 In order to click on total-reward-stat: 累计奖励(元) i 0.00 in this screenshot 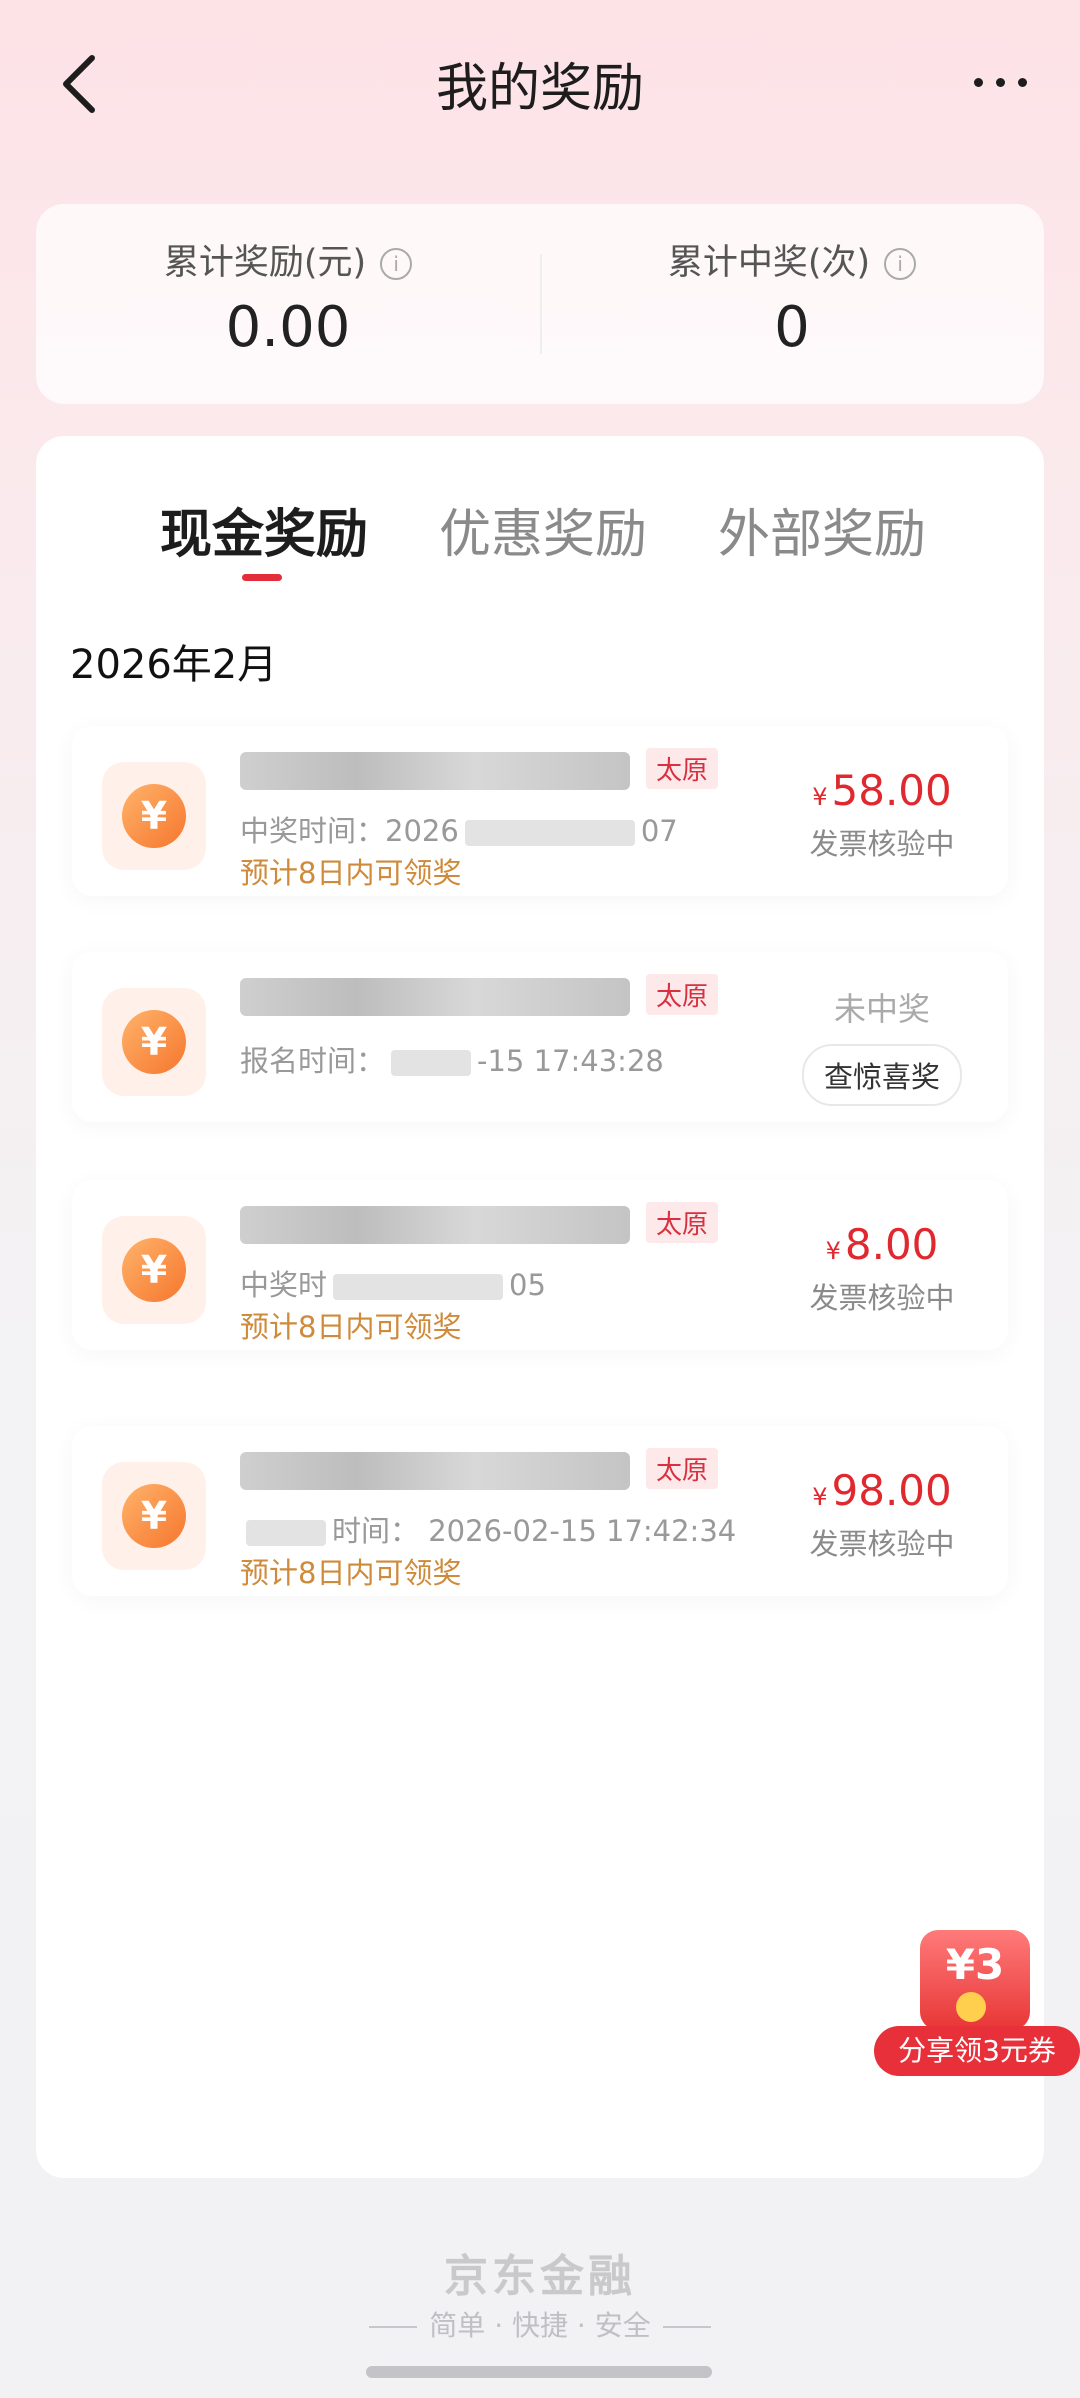, I will do `click(288, 297)`.